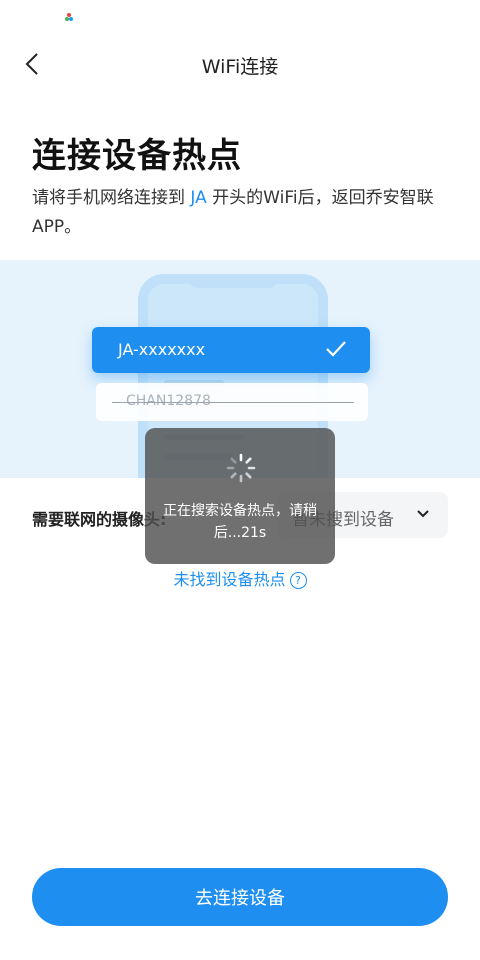  What do you see at coordinates (240, 496) in the screenshot?
I see `searching-toast: 正在搜索设备热点，请稍后...21s` at bounding box center [240, 496].